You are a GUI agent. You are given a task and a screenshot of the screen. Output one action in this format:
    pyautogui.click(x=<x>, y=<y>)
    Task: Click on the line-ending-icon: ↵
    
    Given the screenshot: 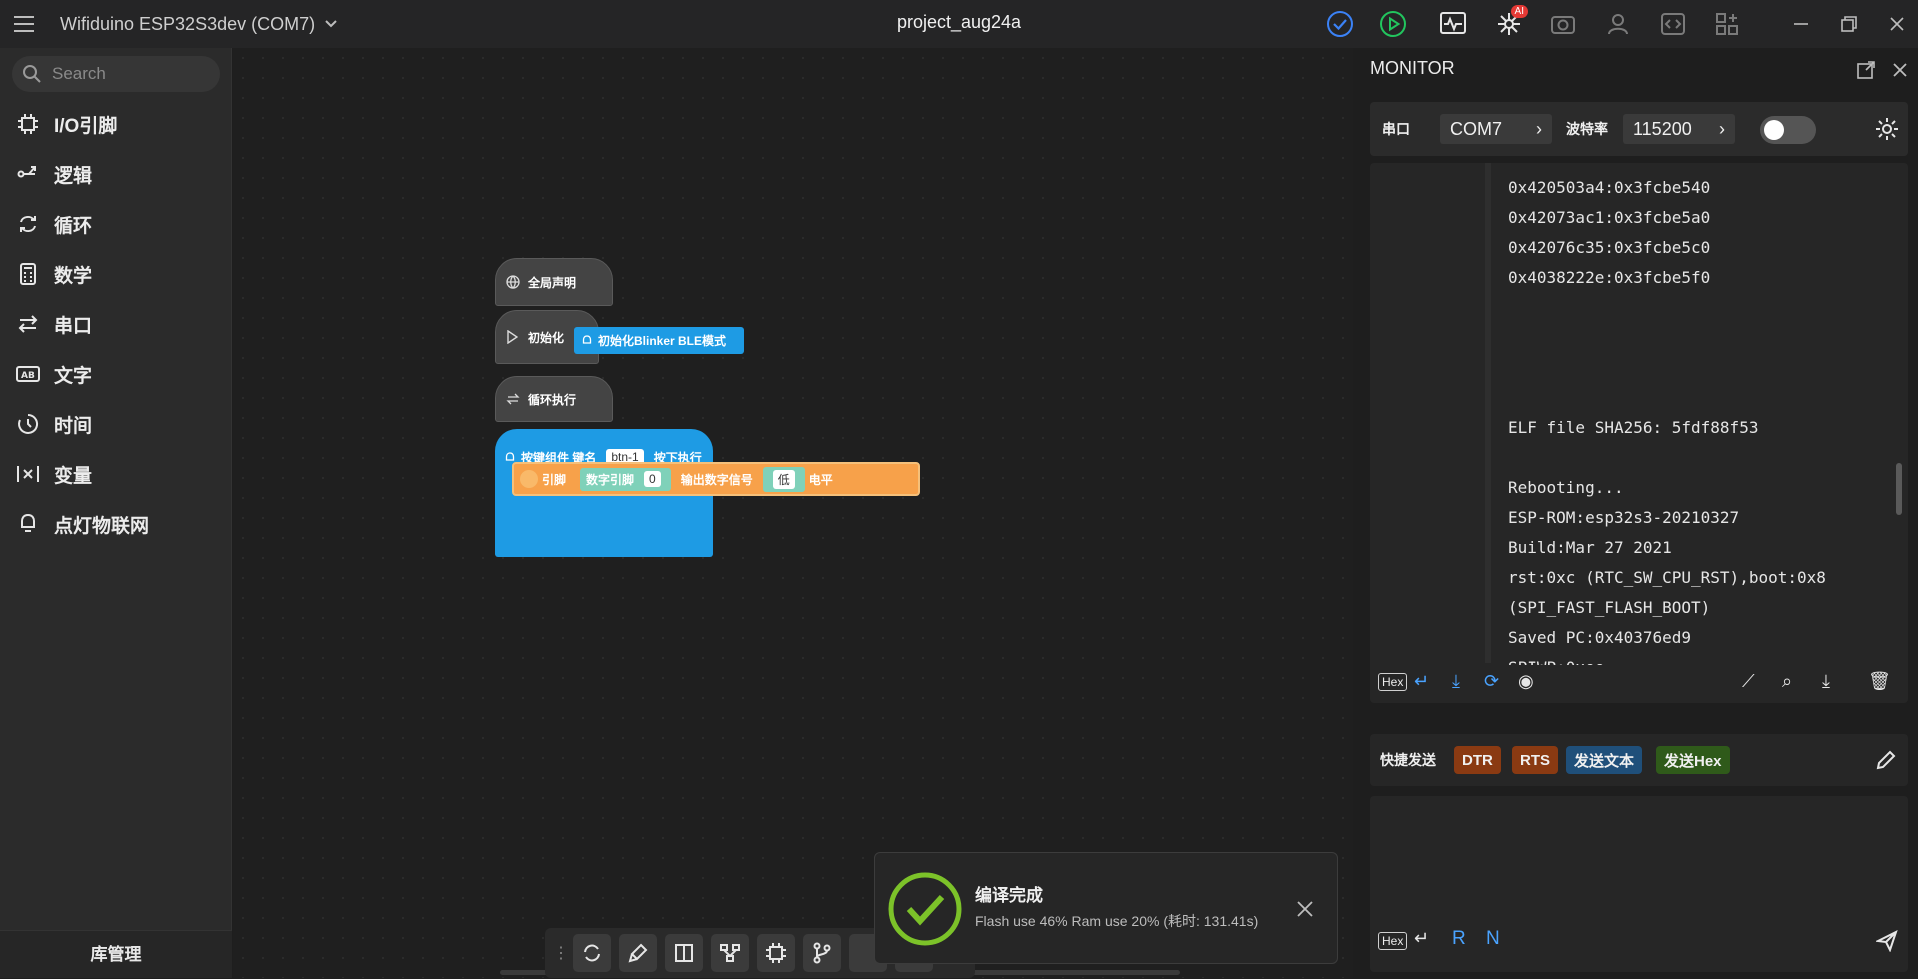 What is the action you would take?
    pyautogui.click(x=1421, y=938)
    